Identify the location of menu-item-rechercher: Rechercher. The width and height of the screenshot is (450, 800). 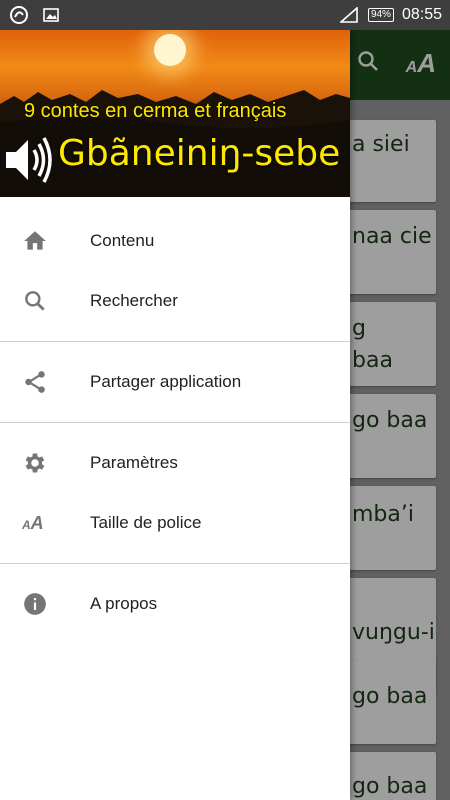
(175, 301).